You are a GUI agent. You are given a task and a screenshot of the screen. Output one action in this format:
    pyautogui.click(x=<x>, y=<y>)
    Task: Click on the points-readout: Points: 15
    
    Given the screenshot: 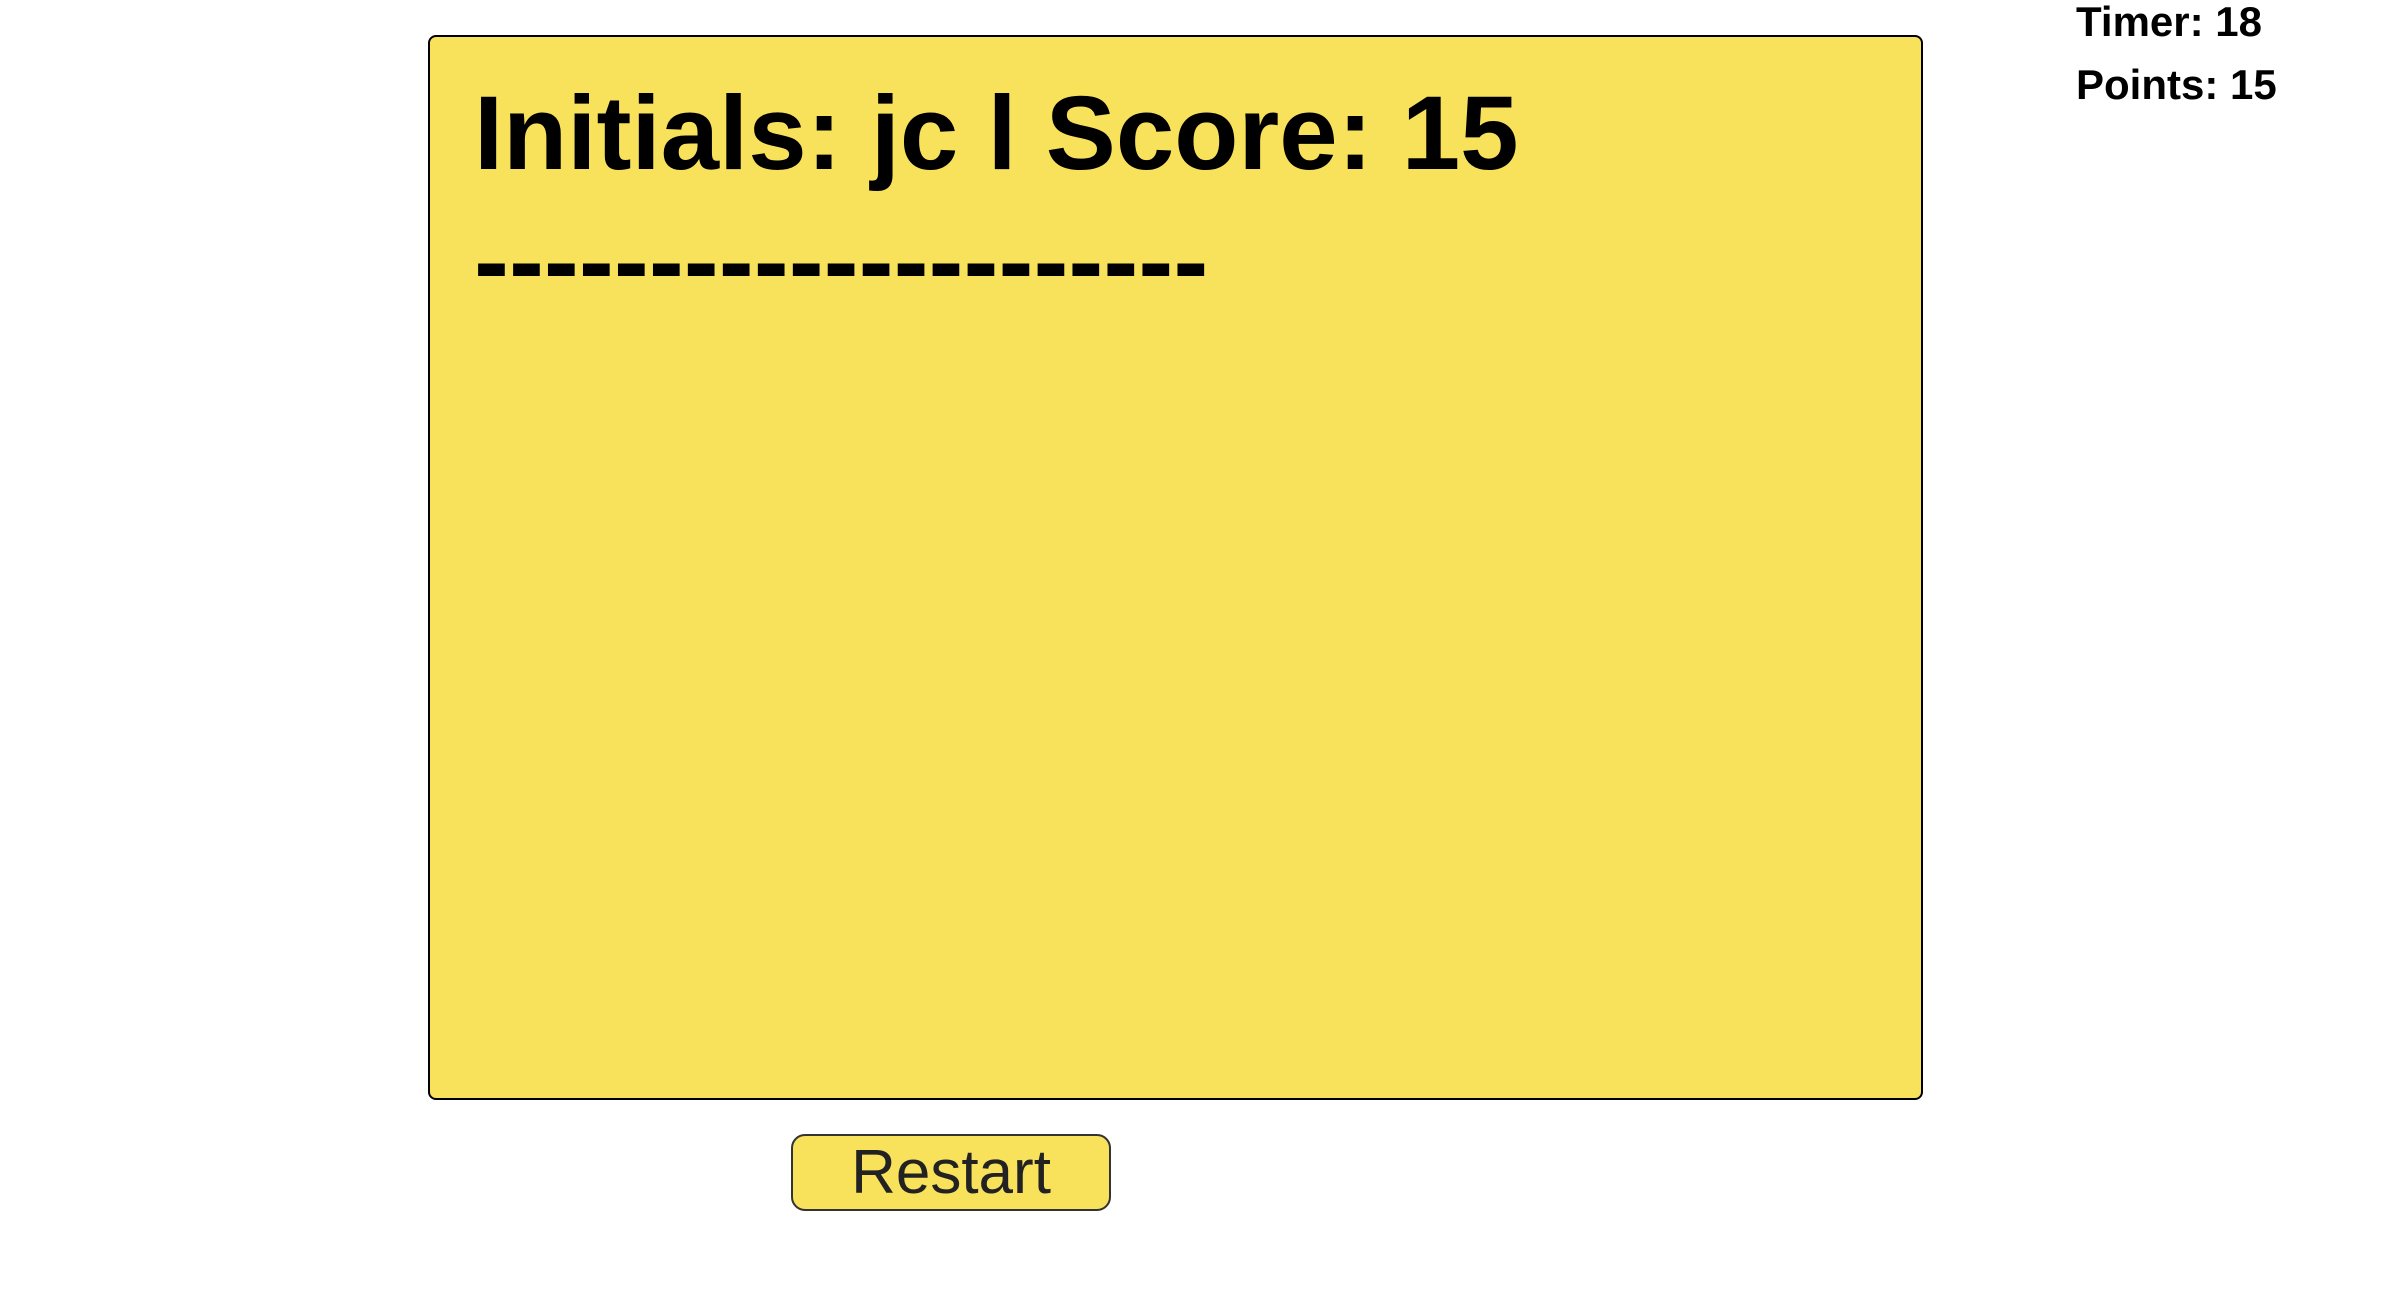 What is the action you would take?
    pyautogui.click(x=2176, y=84)
    